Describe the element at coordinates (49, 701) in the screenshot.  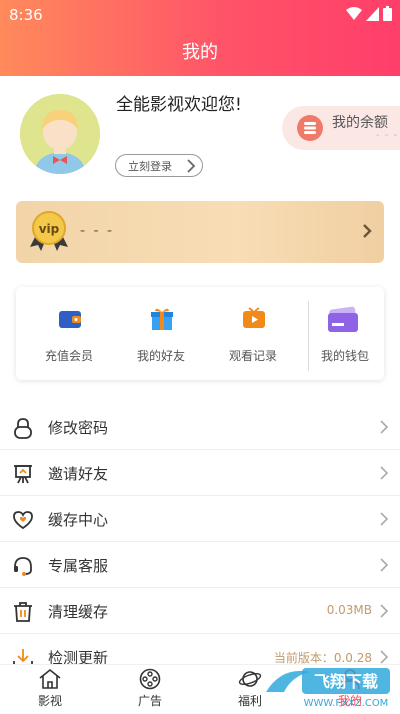
I see `tab-label: 影视` at that location.